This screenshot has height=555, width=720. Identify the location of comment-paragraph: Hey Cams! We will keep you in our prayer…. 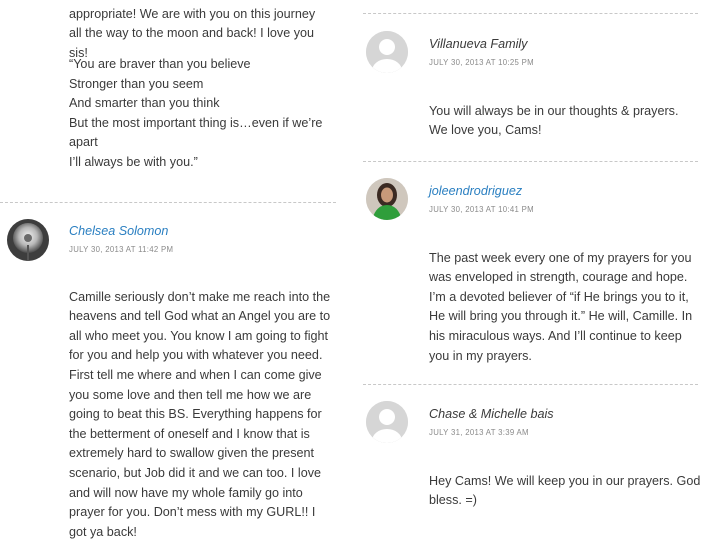
(565, 490).